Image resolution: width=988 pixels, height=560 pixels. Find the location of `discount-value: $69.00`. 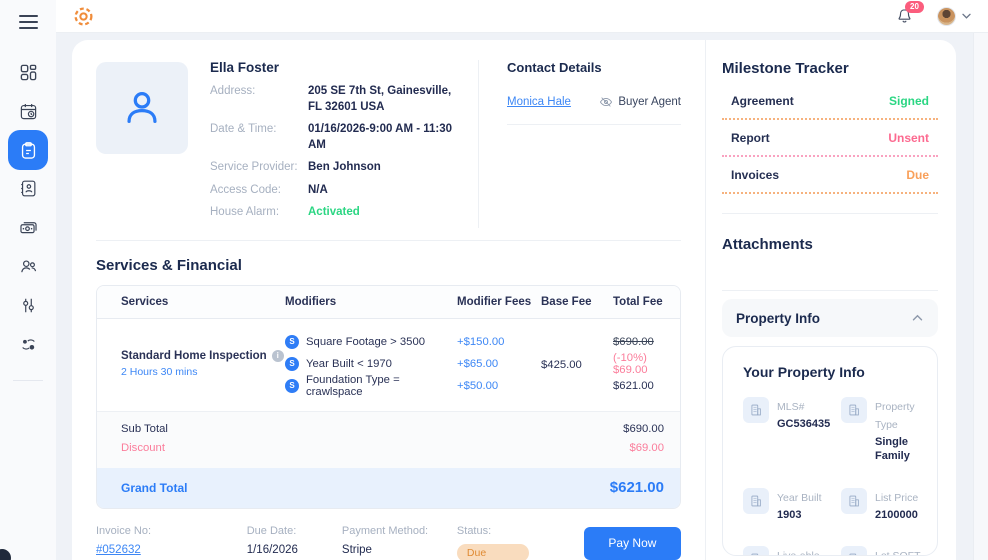

discount-value: $69.00 is located at coordinates (646, 447).